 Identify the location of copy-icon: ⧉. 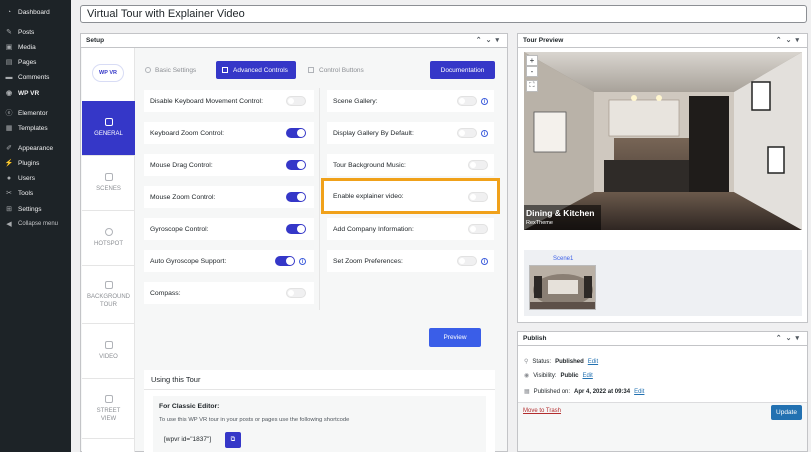
(233, 440).